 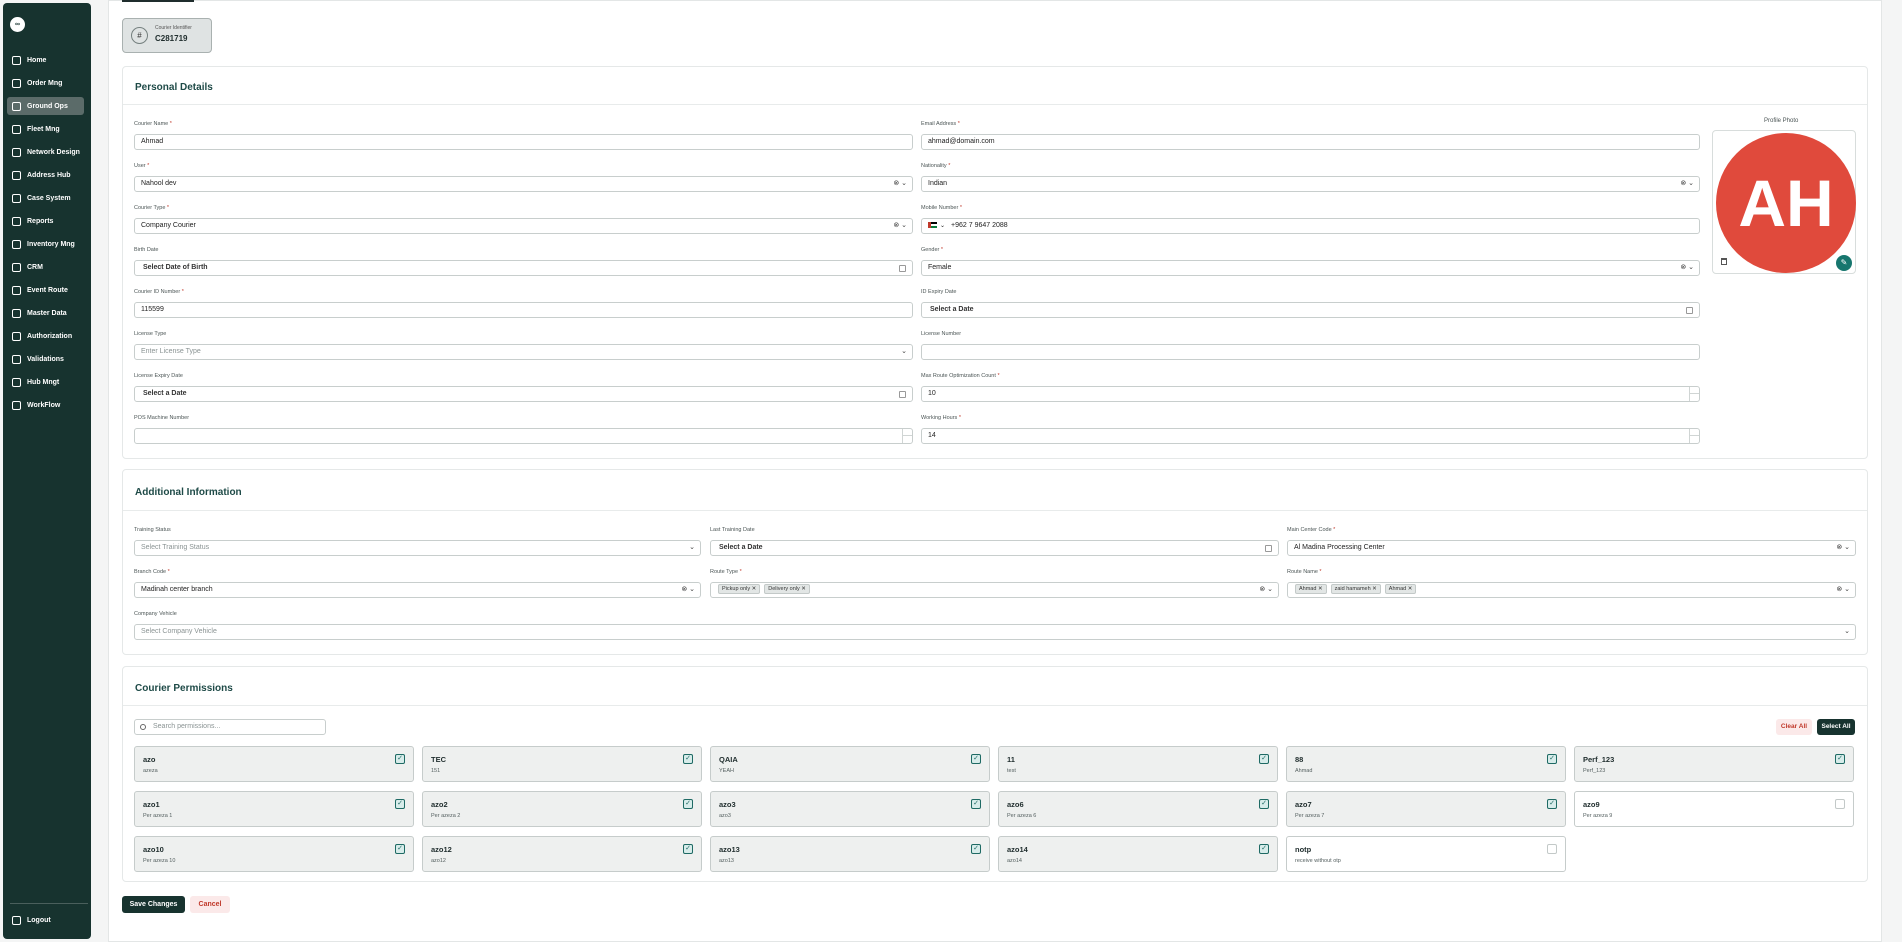 What do you see at coordinates (523, 184) in the screenshot?
I see `user-select: Nahool dev ⊗ ⌄` at bounding box center [523, 184].